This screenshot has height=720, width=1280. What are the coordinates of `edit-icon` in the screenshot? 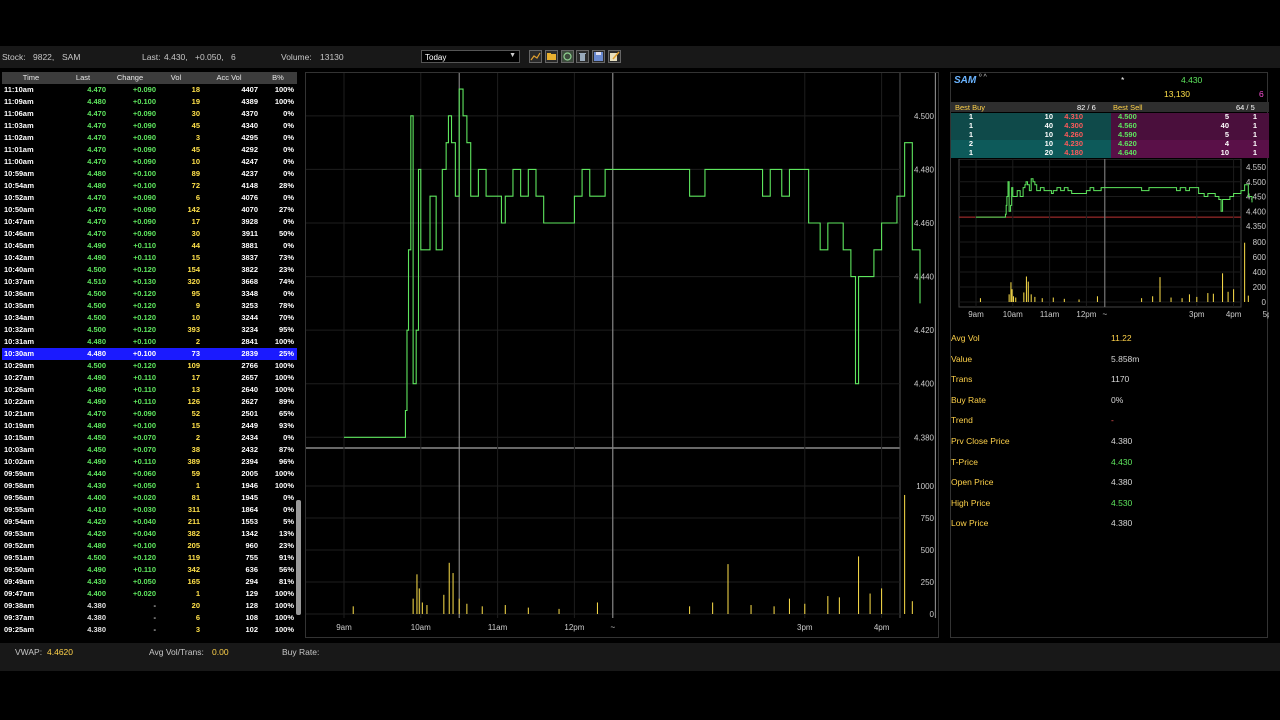 It's located at (614, 56).